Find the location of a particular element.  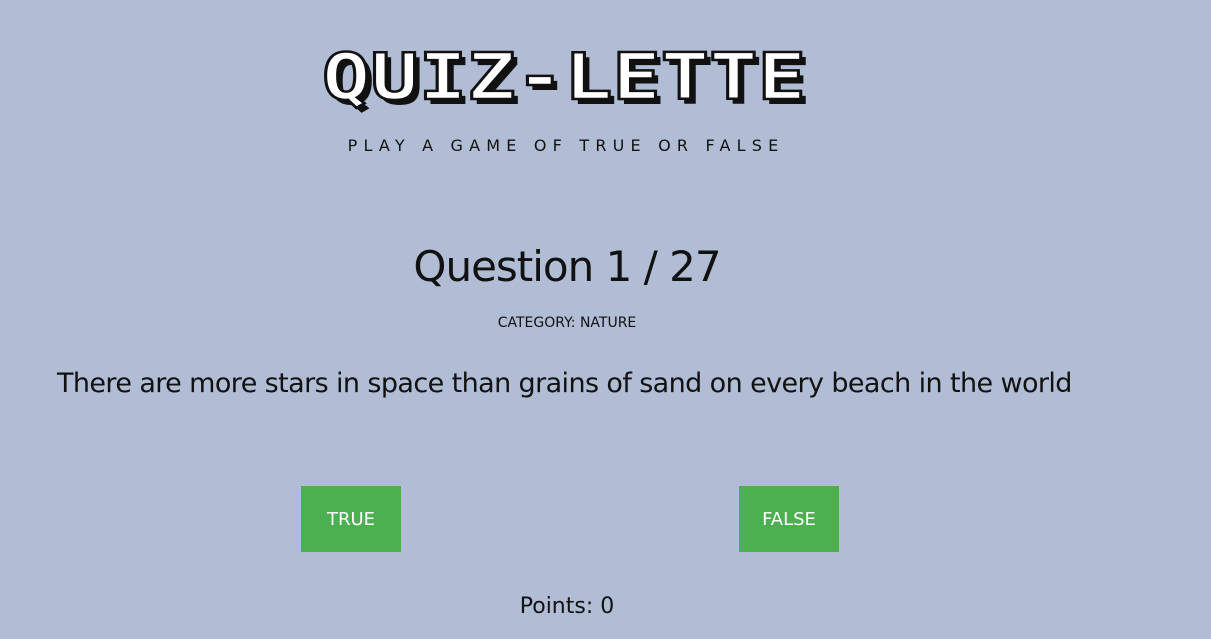

logo-graphic: QUIZ-LETTE QUIZ-LETTE is located at coordinates (566, 80).